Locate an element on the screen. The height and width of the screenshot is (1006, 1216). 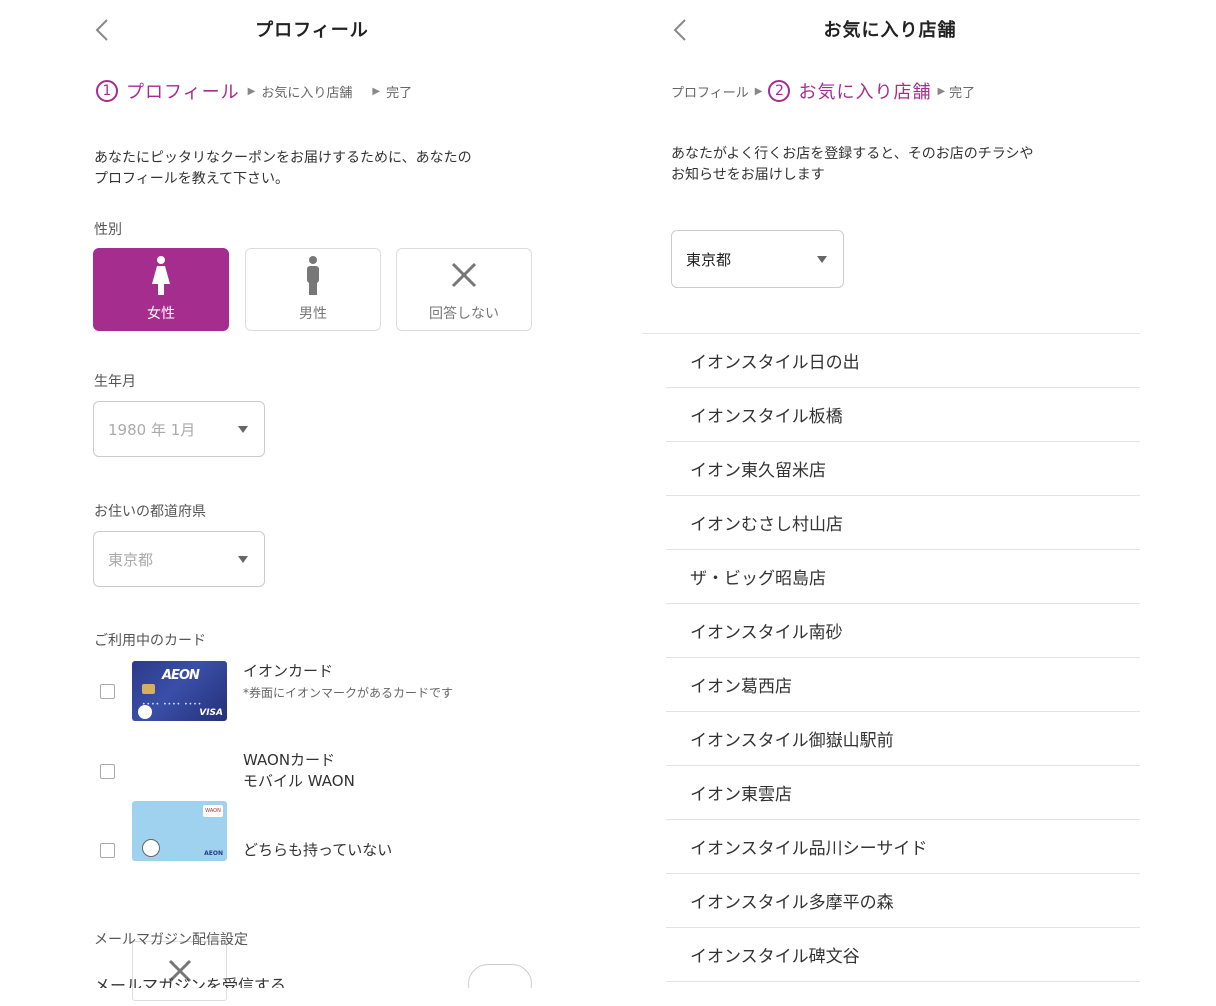
step-indicator: プロフィール ▶ 2 お気に入り店舗 ▶ 完了 is located at coordinates (823, 91).